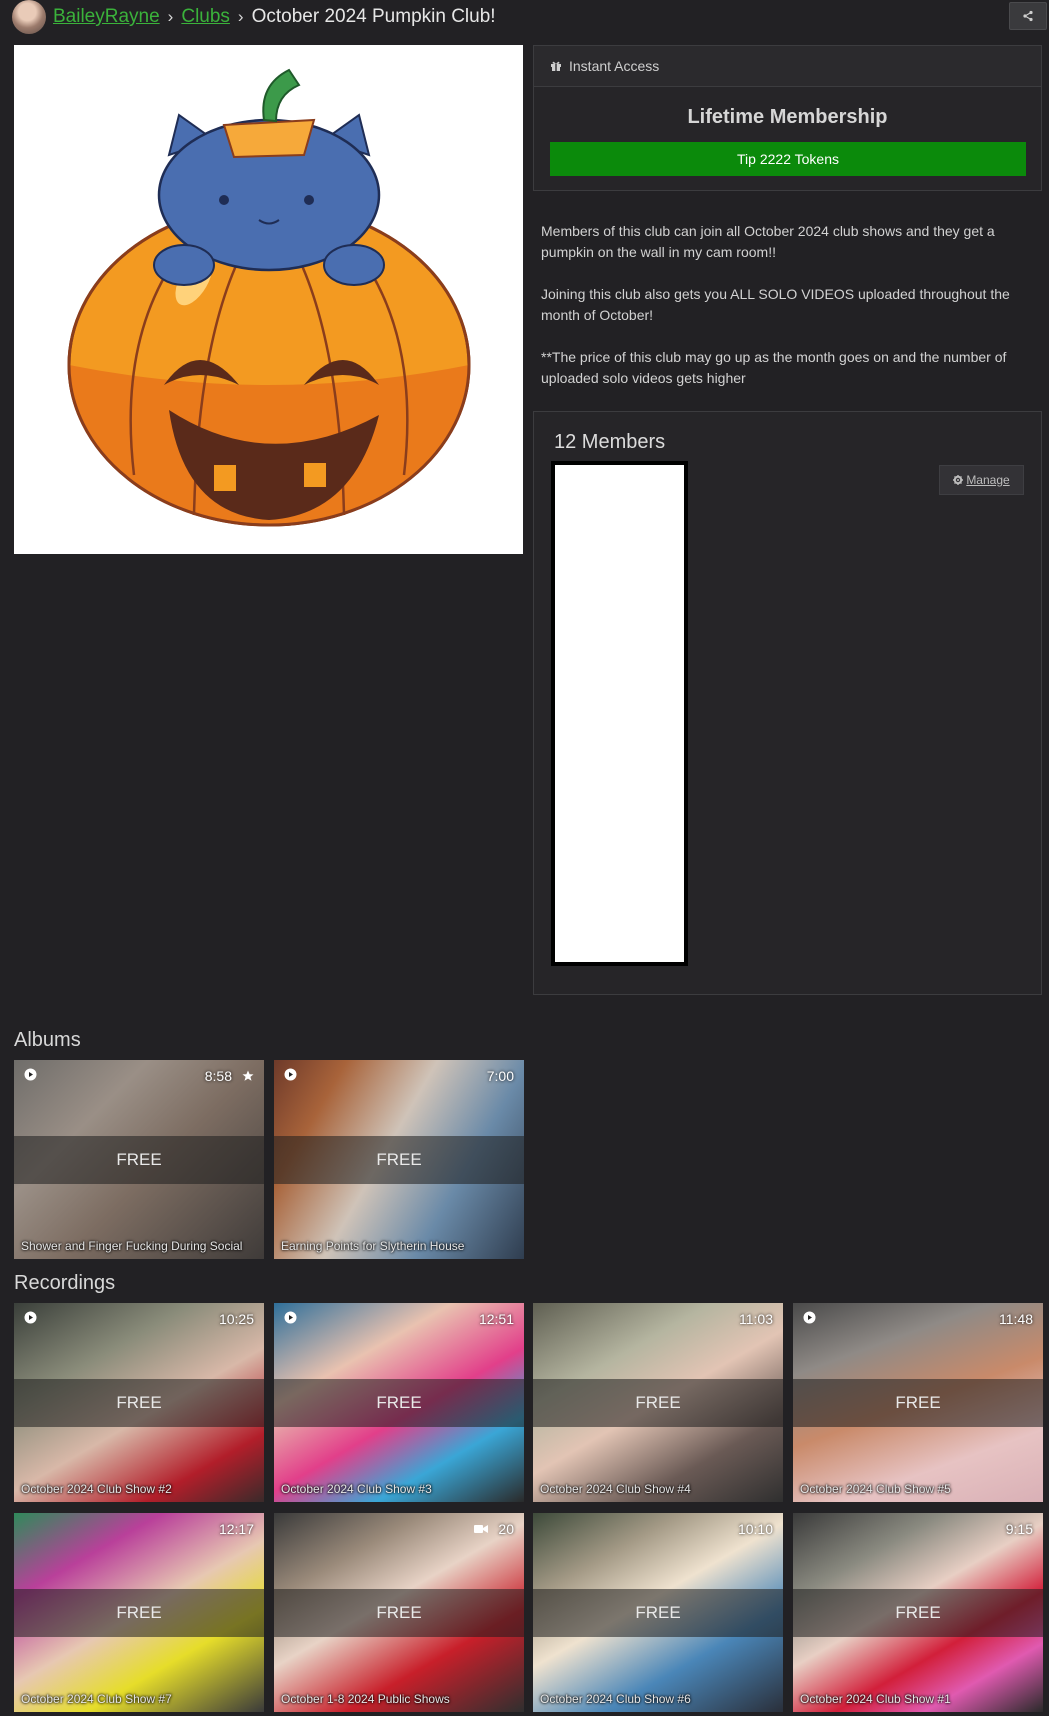  I want to click on share-button, so click(1028, 16).